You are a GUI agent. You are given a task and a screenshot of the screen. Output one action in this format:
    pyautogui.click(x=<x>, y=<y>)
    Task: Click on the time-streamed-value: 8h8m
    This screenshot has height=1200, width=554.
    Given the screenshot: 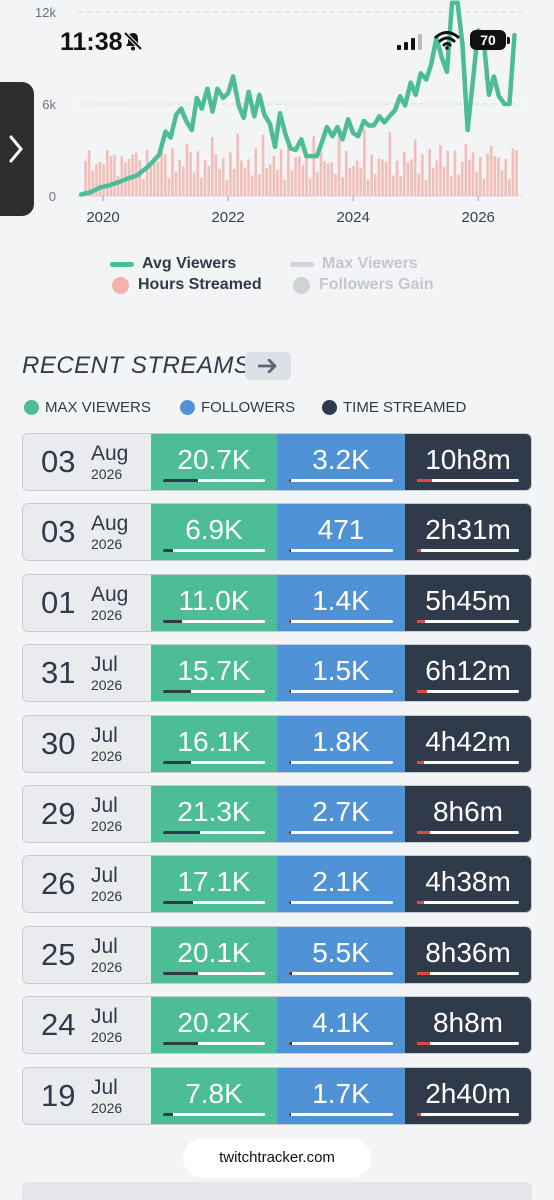 What is the action you would take?
    pyautogui.click(x=468, y=1023)
    